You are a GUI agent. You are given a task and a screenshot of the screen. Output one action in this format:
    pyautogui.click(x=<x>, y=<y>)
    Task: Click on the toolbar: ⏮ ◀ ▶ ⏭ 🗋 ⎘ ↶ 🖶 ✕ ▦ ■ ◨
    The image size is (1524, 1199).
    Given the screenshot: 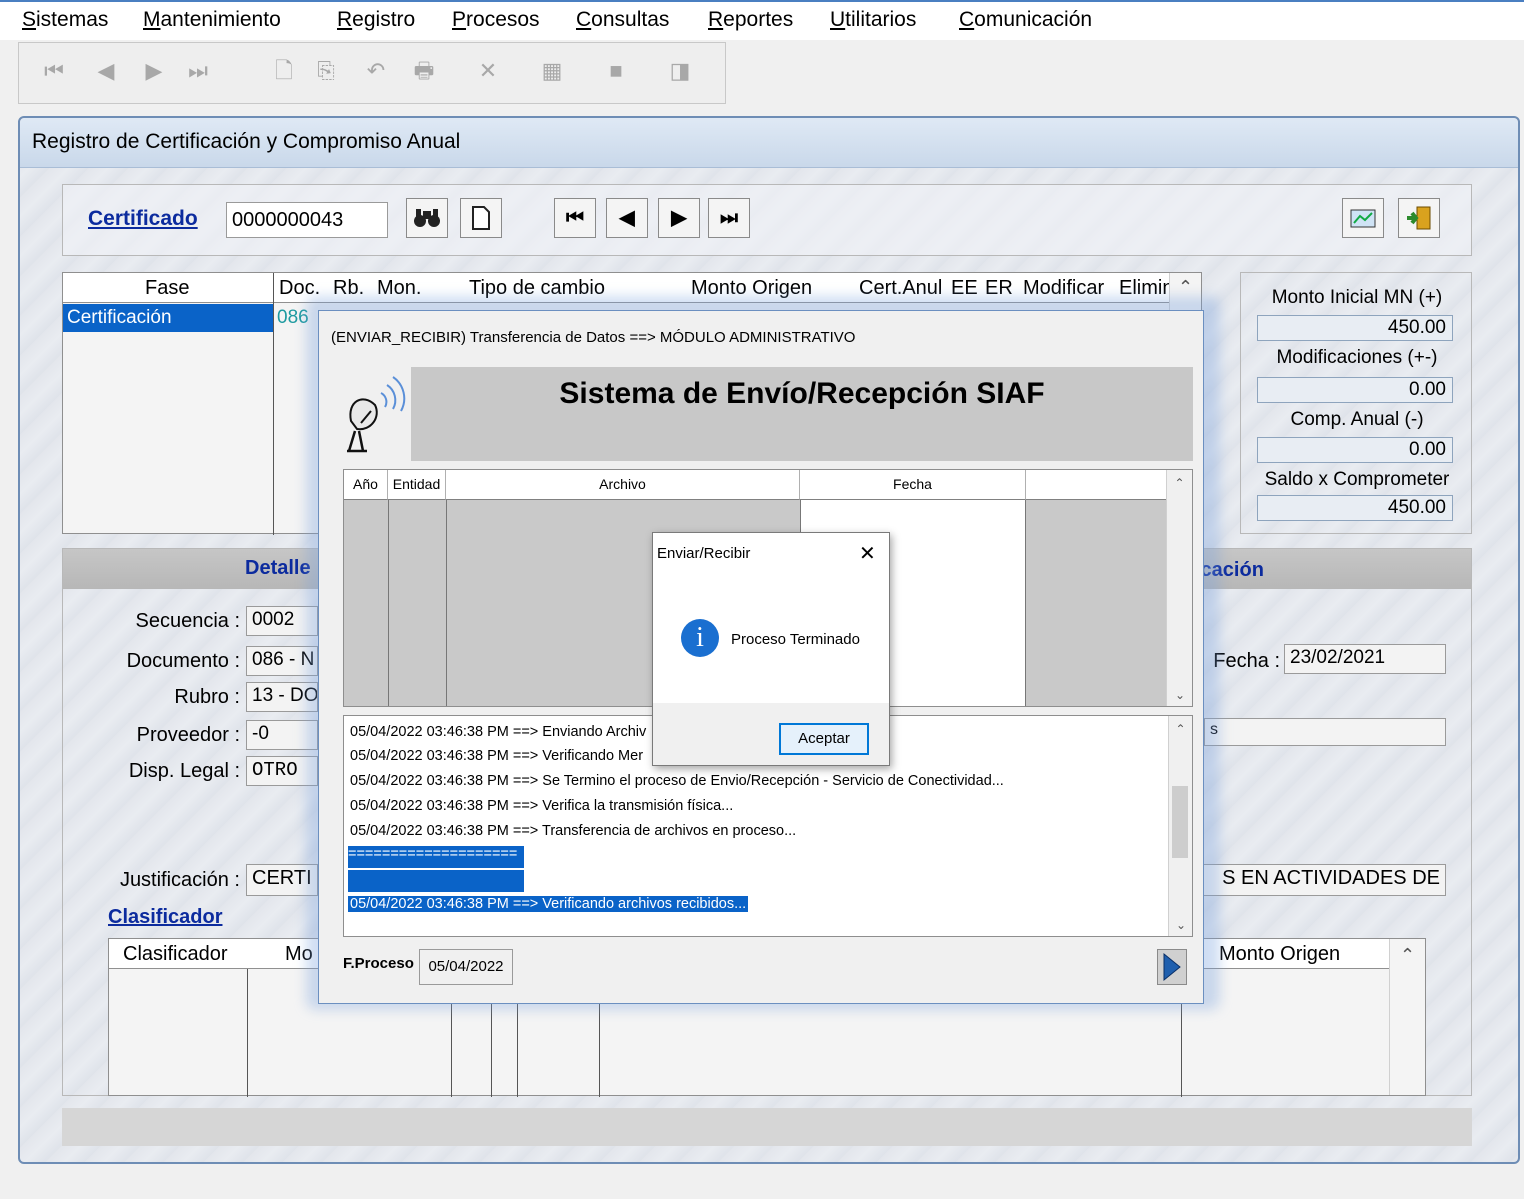 What is the action you would take?
    pyautogui.click(x=372, y=73)
    